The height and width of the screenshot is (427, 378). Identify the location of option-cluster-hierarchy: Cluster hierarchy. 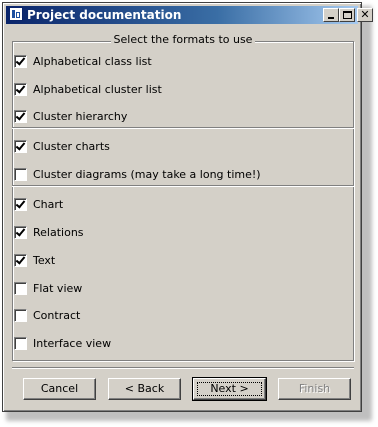
(70, 116).